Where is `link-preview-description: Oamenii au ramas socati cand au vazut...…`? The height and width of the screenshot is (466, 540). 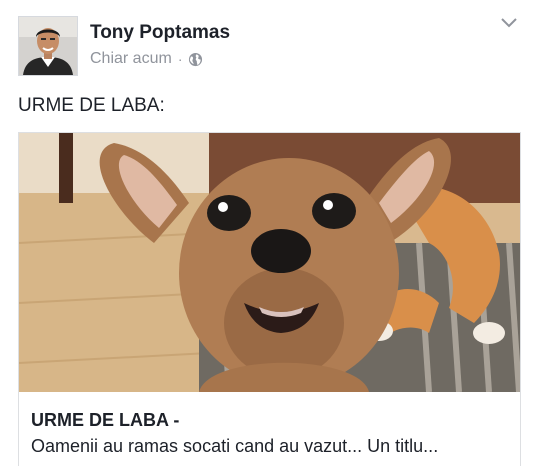
link-preview-description: Oamenii au ramas socati cand au vazut...… is located at coordinates (234, 446).